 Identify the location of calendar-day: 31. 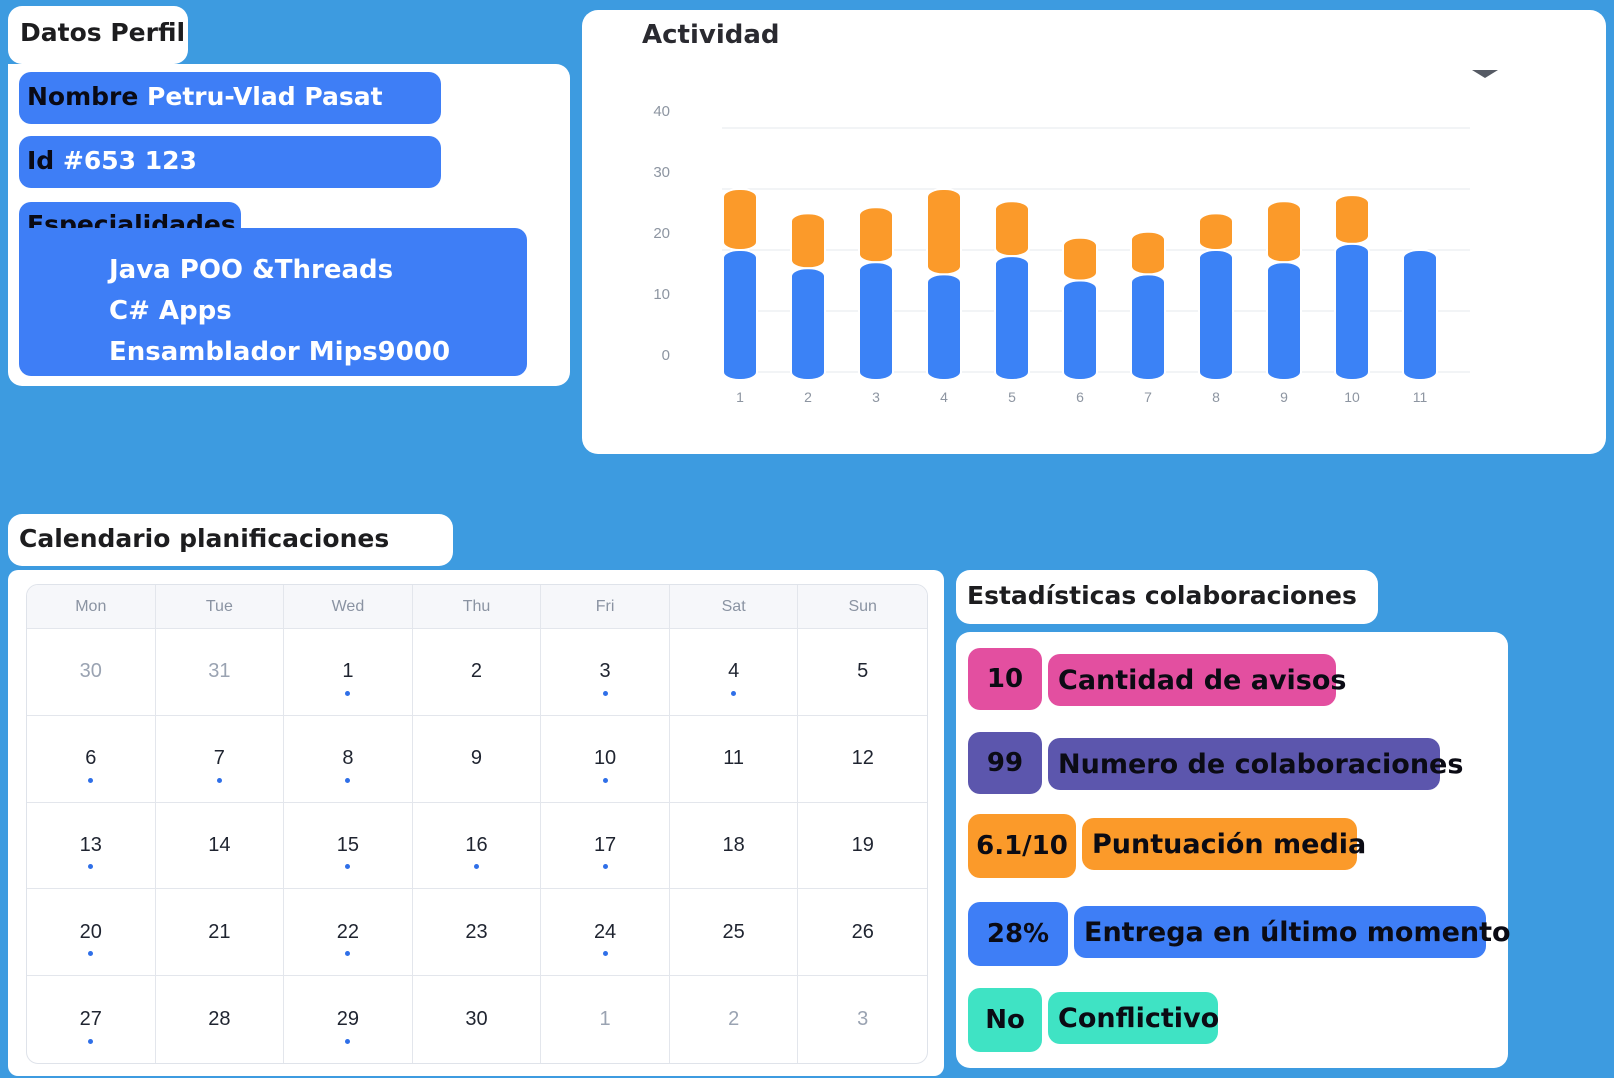
(220, 672).